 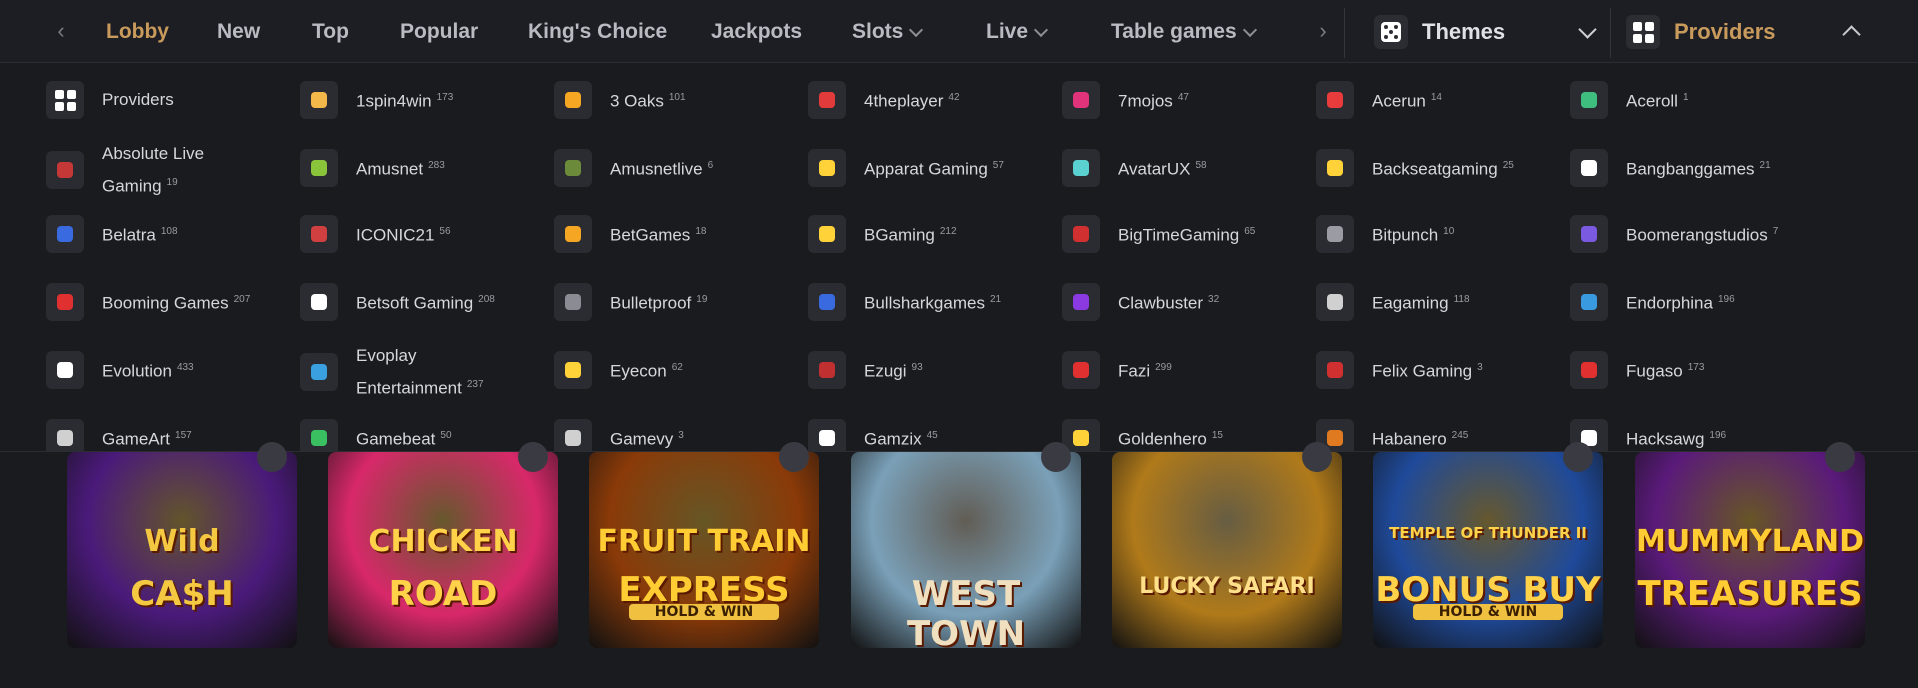 I want to click on nav-item-top: Top, so click(x=330, y=32).